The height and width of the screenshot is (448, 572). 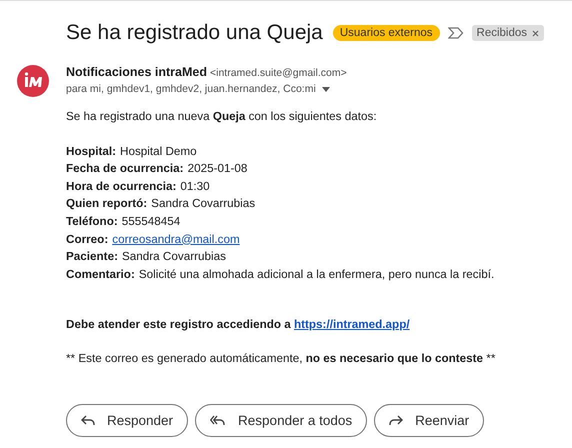 I want to click on field-value: 01:30, so click(x=195, y=186).